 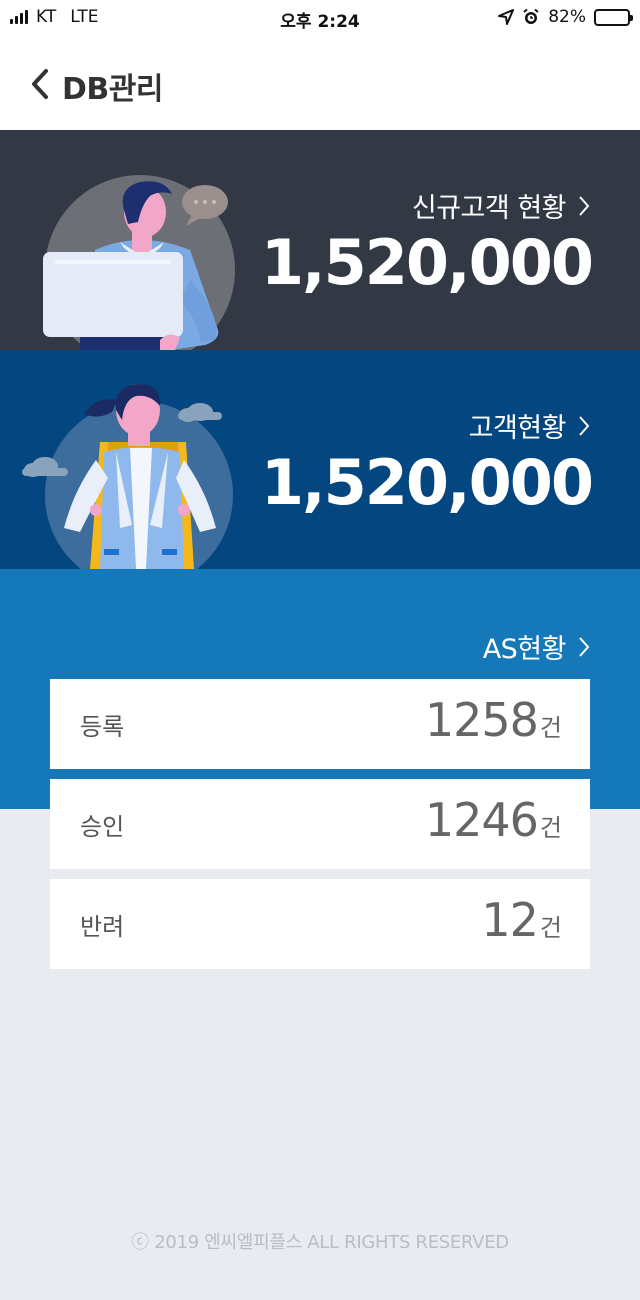 What do you see at coordinates (481, 720) in the screenshot?
I see `as-row-count: 1258` at bounding box center [481, 720].